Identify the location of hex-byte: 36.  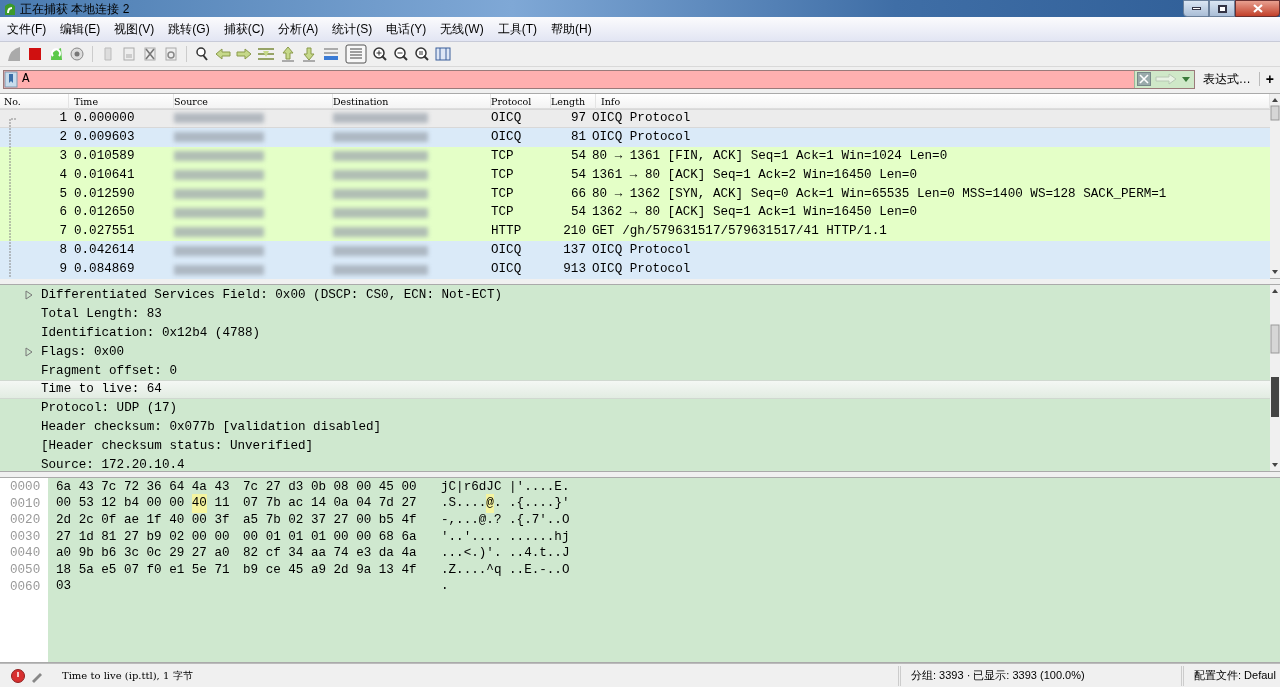
(154, 487).